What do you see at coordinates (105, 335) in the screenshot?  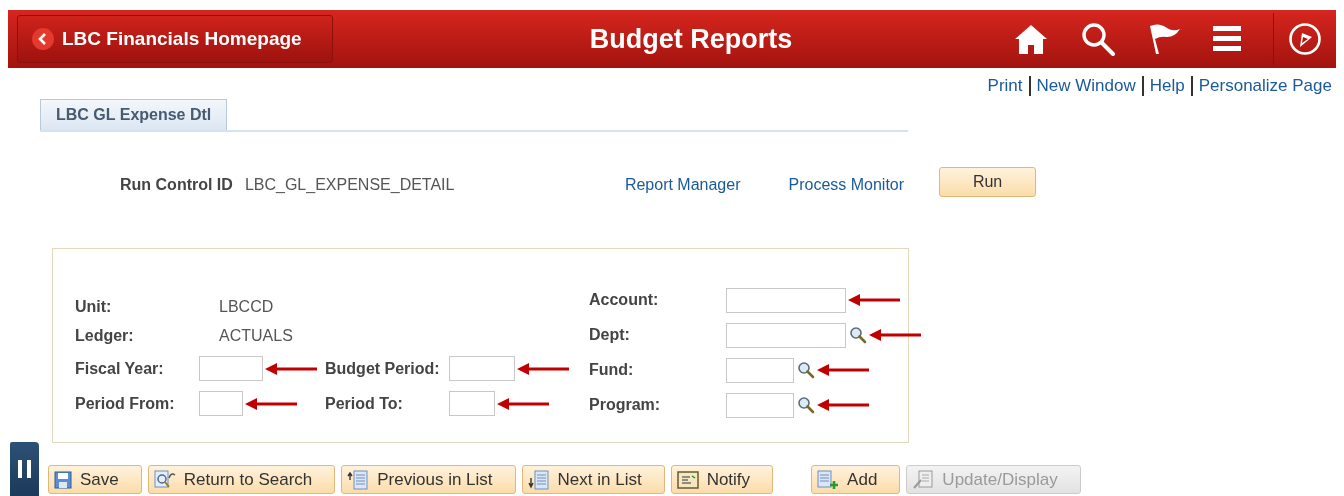 I see `field-label: Ledger:` at bounding box center [105, 335].